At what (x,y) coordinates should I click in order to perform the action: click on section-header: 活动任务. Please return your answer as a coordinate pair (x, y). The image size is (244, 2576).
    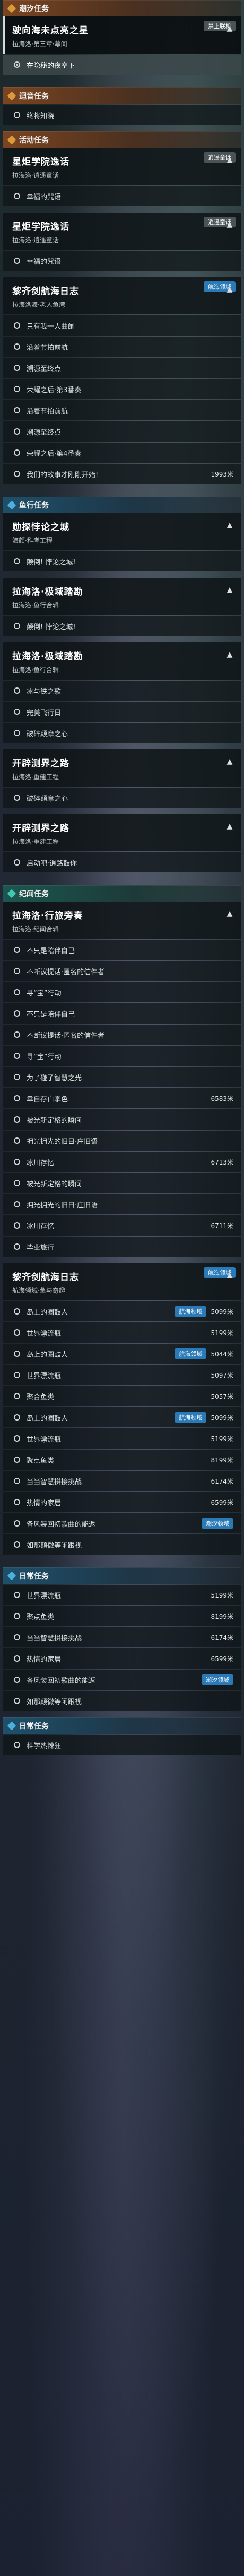
    Looking at the image, I should click on (122, 139).